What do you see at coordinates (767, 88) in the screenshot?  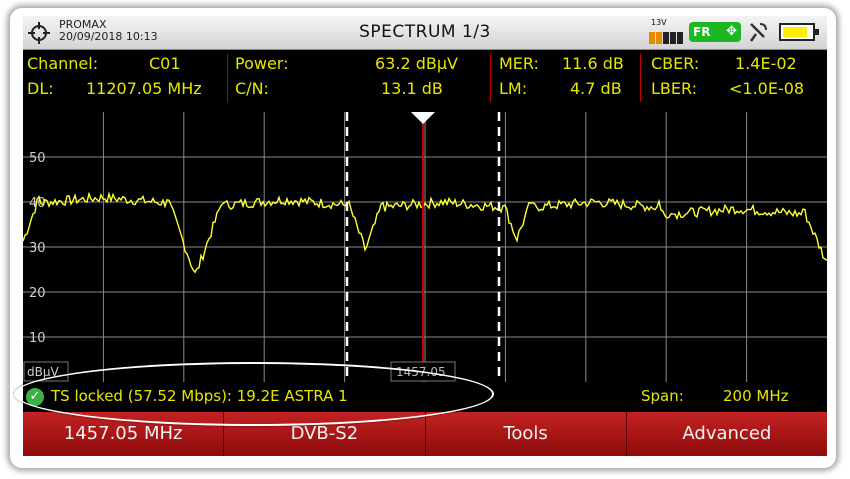 I see `lber-value: <1.0E-08` at bounding box center [767, 88].